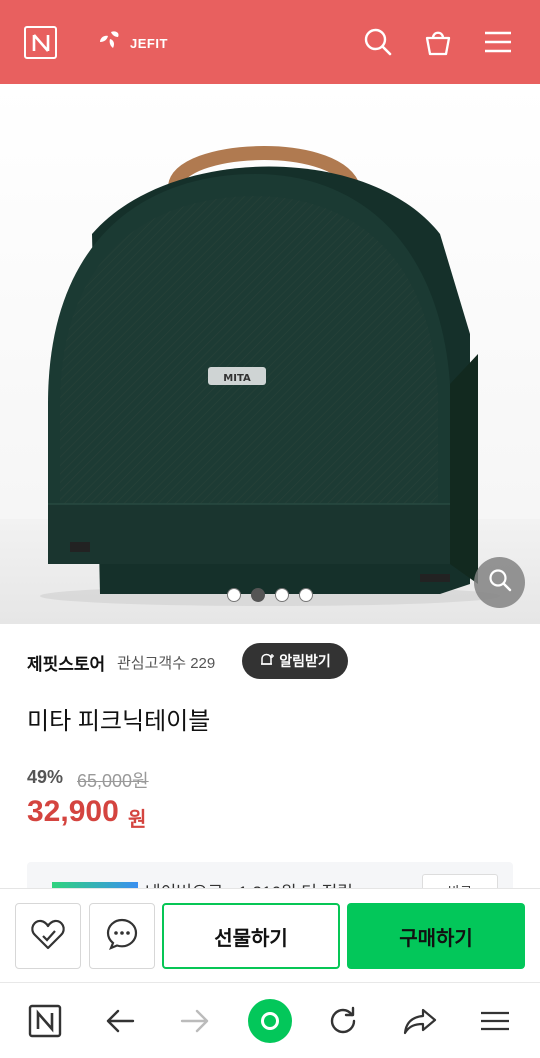 Image resolution: width=540 pixels, height=1058 pixels. What do you see at coordinates (237, 378) in the screenshot?
I see `product-brand-badge: MITA` at bounding box center [237, 378].